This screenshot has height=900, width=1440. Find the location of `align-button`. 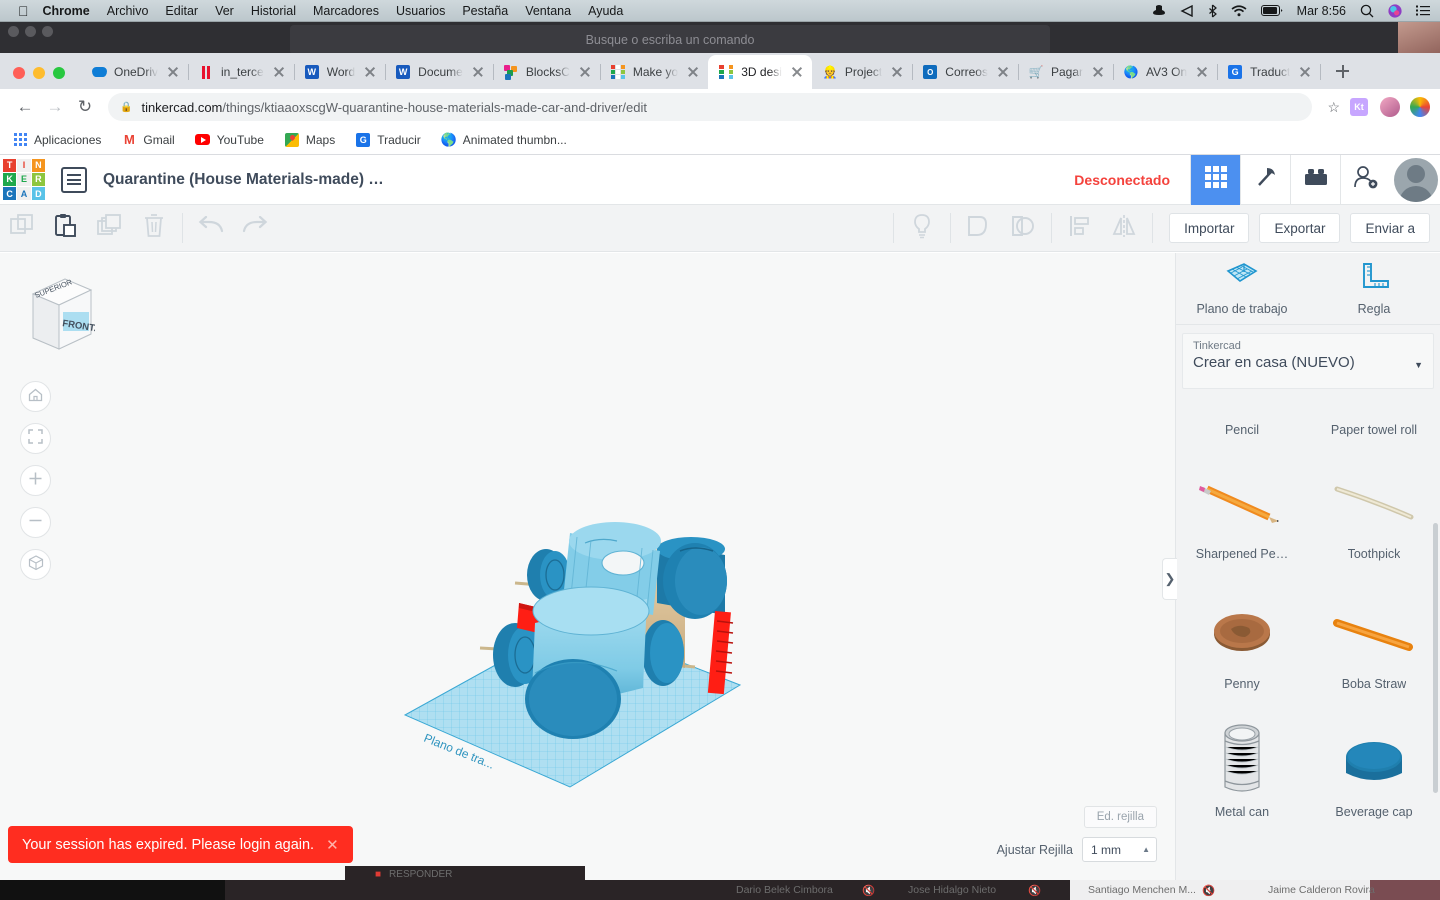

align-button is located at coordinates (1080, 228).